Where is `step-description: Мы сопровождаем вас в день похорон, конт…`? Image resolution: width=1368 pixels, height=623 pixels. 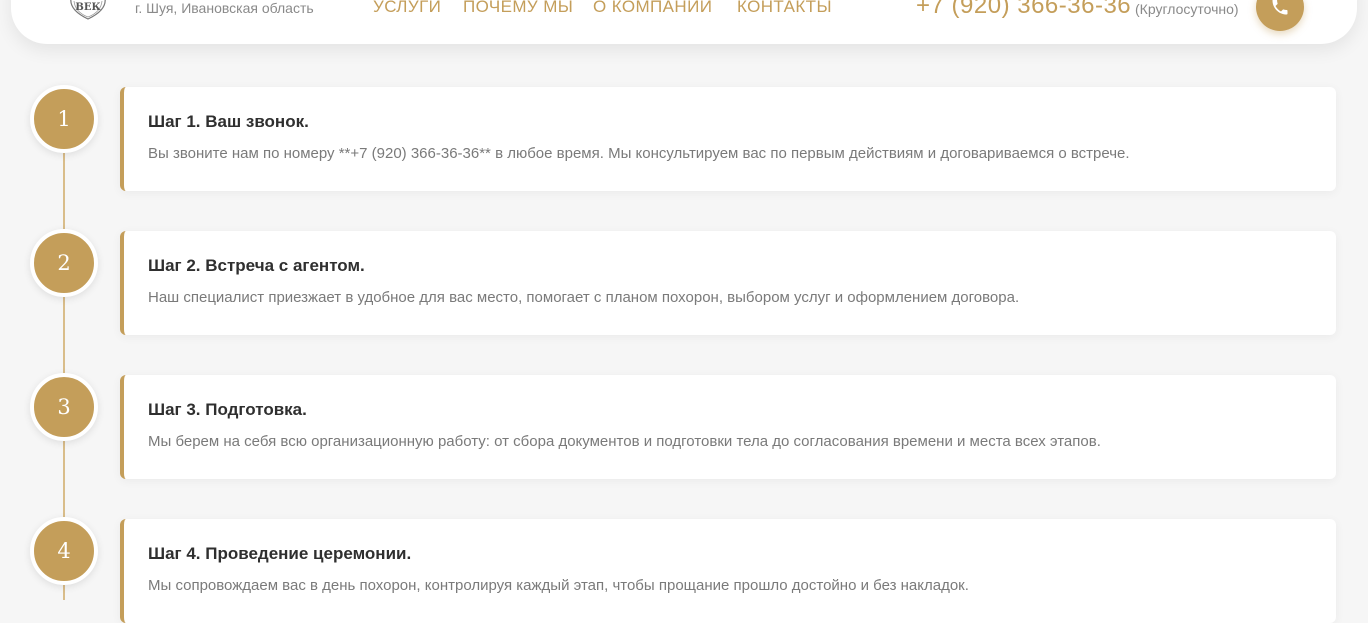 step-description: Мы сопровождаем вас в день похорон, конт… is located at coordinates (558, 585).